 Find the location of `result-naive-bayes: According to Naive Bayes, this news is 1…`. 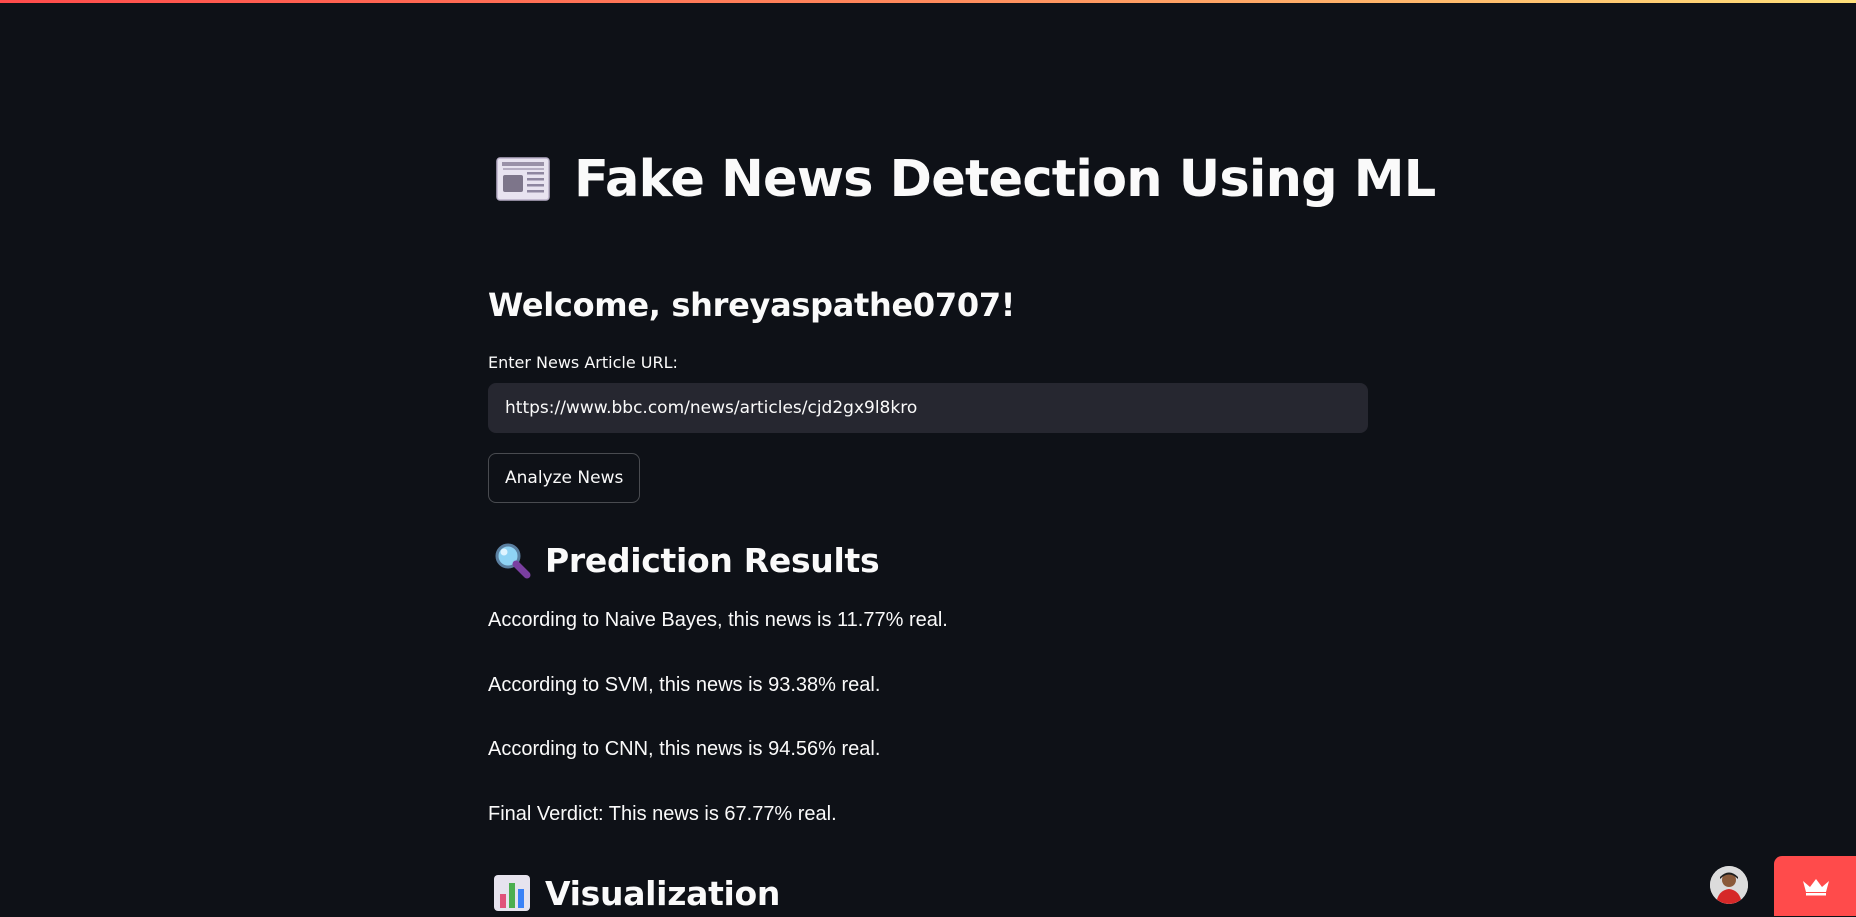

result-naive-bayes: According to Naive Bayes, this news is 1… is located at coordinates (718, 620).